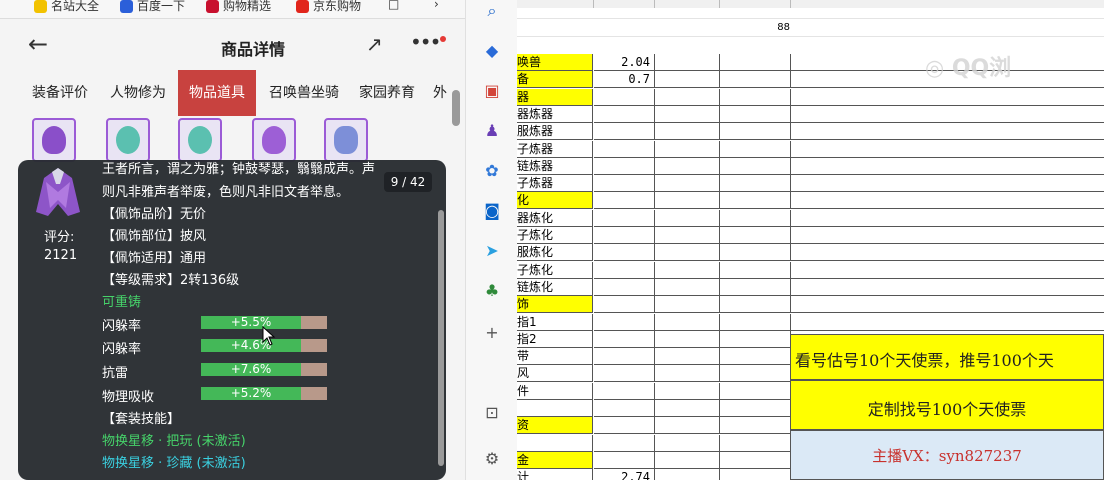  I want to click on bookmark-3: 购物精选, so click(238, 7).